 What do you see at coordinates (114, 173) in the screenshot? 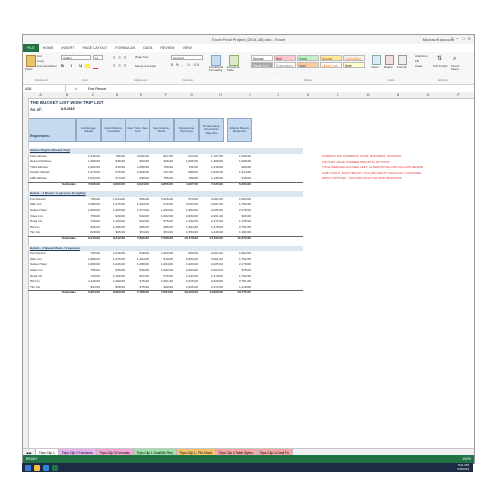
I see `value-cell: 676.00` at bounding box center [114, 173].